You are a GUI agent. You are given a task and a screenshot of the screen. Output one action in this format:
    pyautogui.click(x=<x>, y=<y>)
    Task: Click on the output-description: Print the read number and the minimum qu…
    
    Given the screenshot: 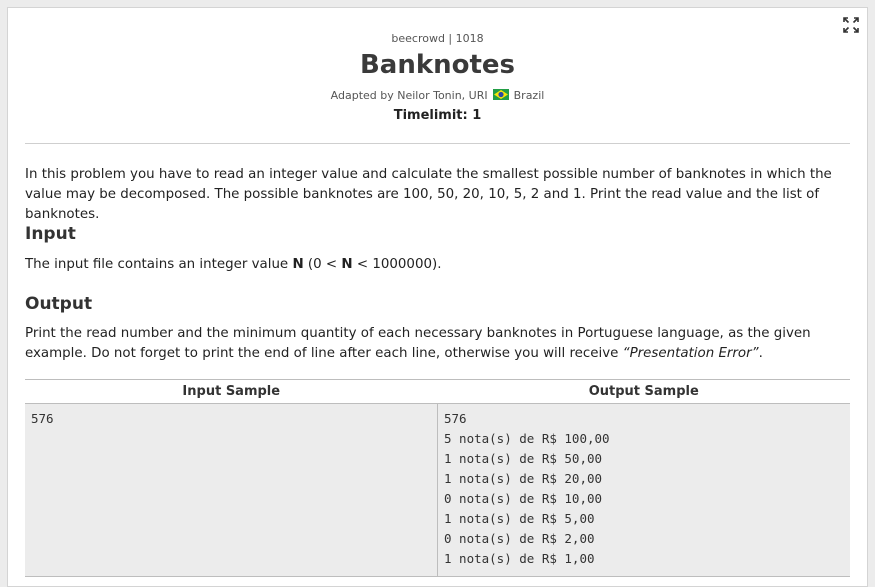 What is the action you would take?
    pyautogui.click(x=439, y=344)
    